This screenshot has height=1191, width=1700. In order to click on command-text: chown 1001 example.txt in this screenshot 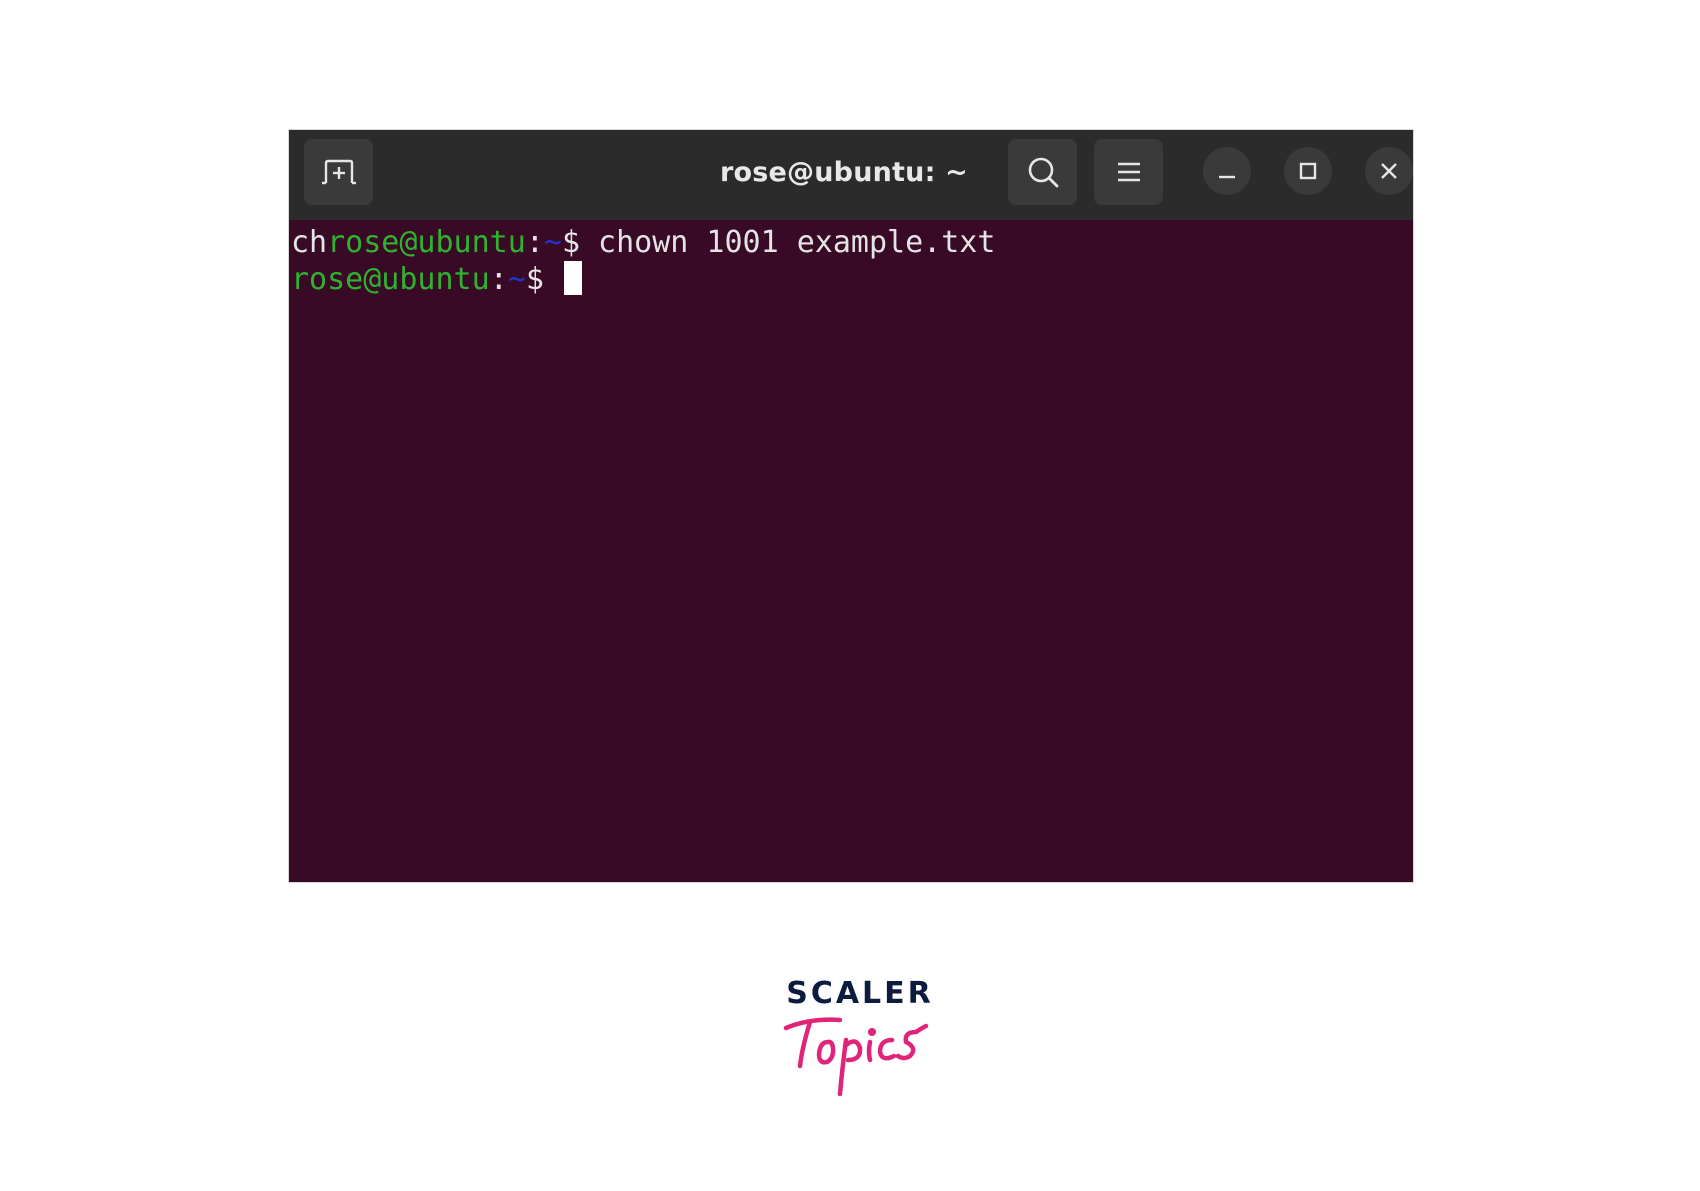, I will do `click(788, 242)`.